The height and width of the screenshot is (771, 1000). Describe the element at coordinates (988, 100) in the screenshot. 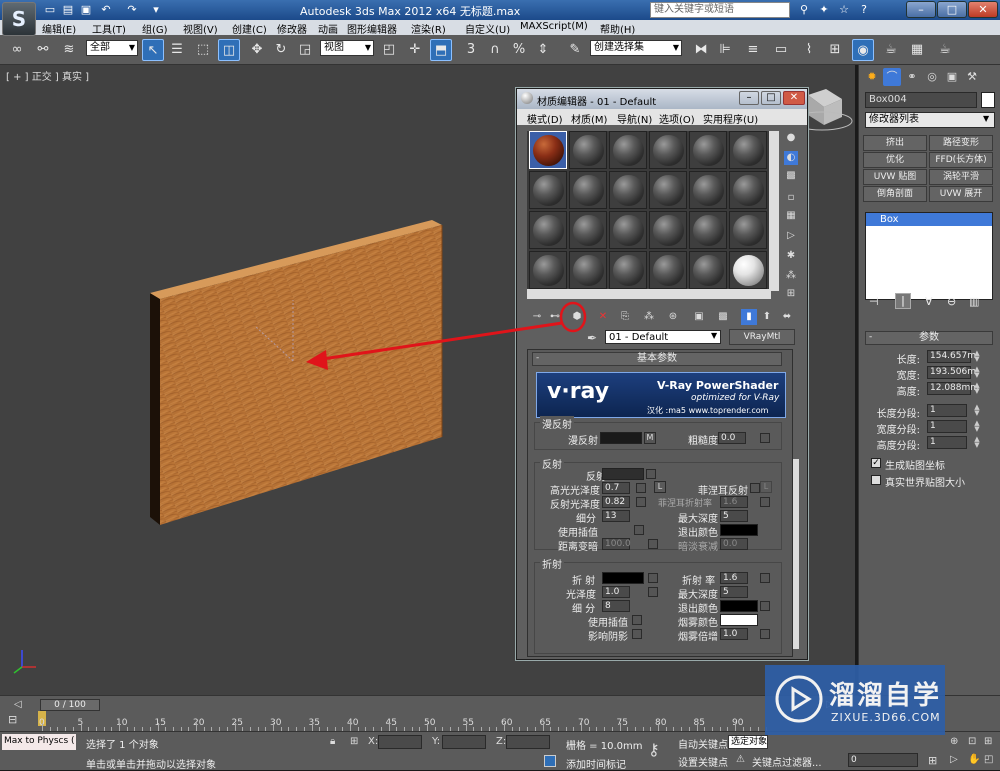

I see `object-color-swatch` at that location.